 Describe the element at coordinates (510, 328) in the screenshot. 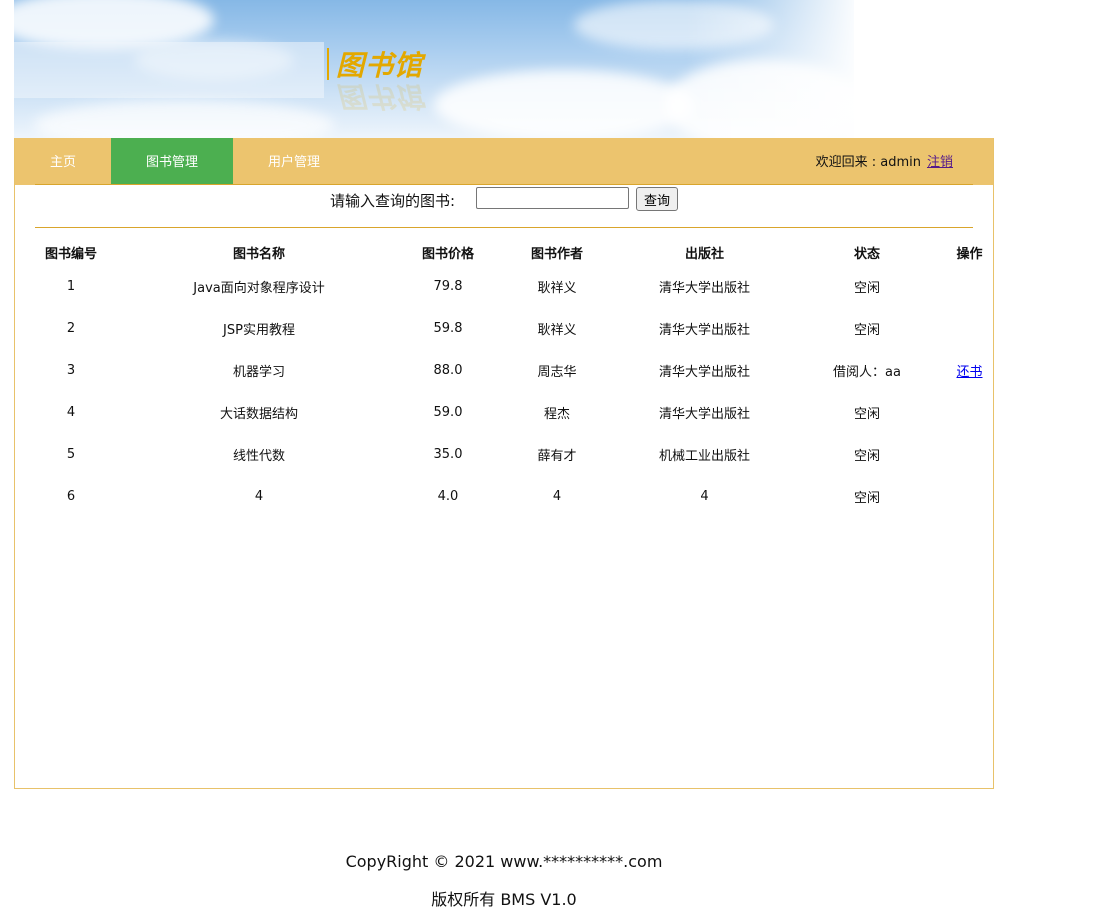

I see `table-row: 2 JSP实用教程 59.8 耿祥义 清华大学出版社 空闲` at that location.